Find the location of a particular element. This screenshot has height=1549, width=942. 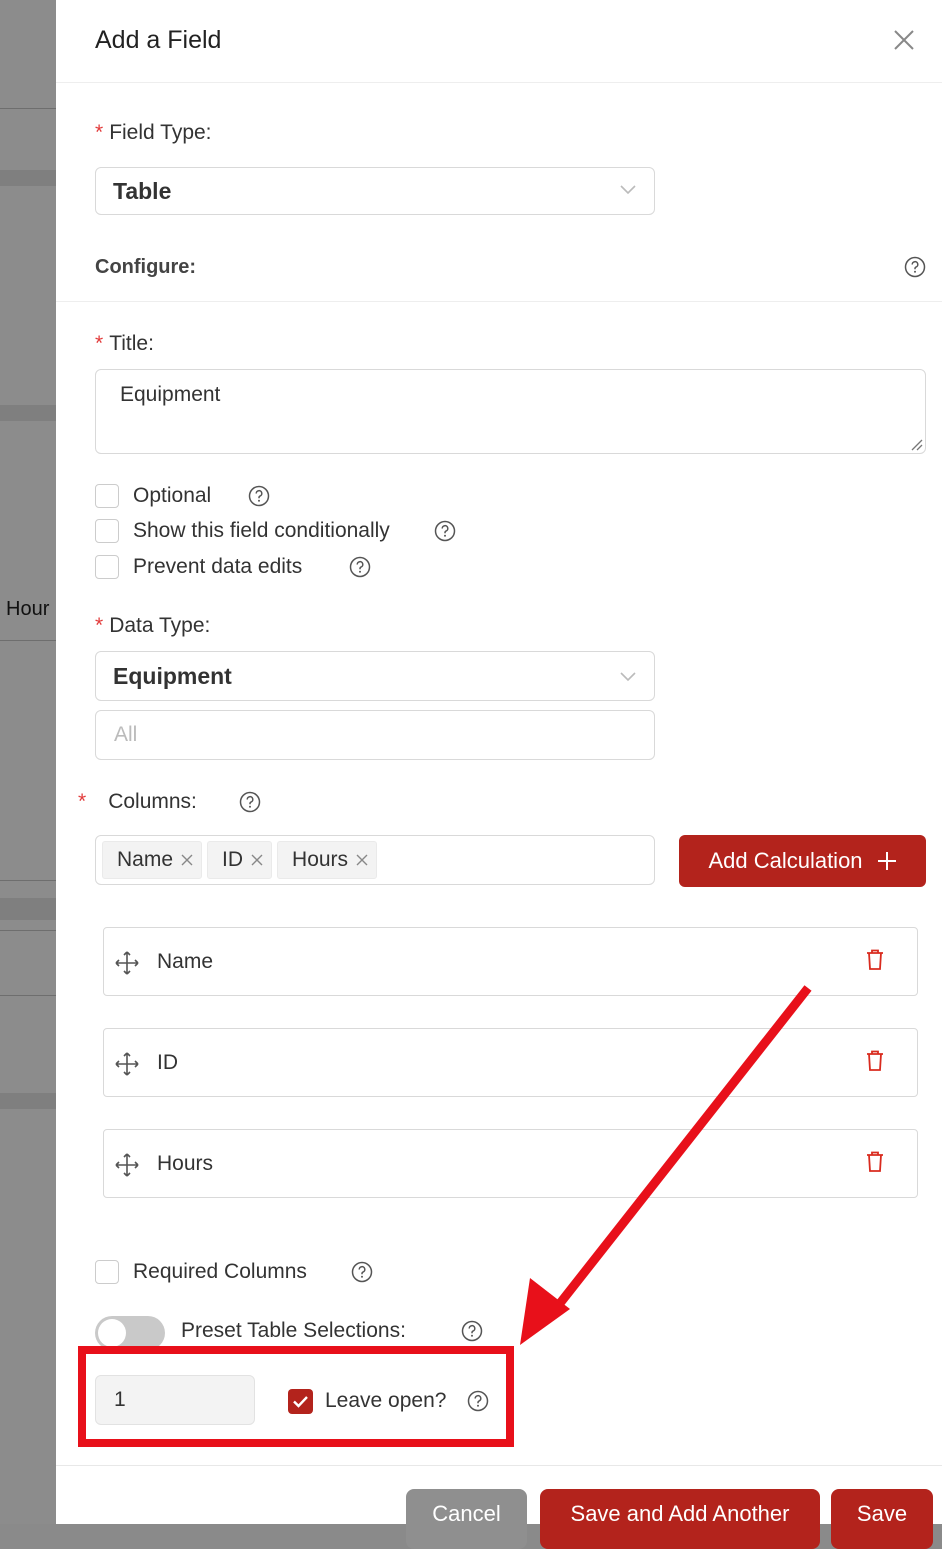

optional-checkbox is located at coordinates (107, 496).